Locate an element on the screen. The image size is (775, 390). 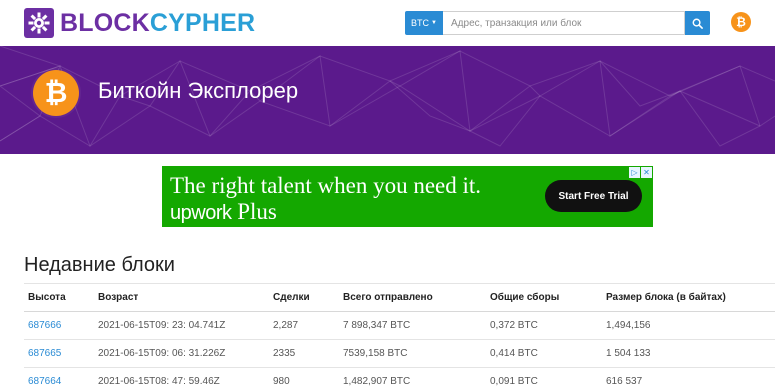
block-size-cell: 1,494,156 is located at coordinates (688, 325).